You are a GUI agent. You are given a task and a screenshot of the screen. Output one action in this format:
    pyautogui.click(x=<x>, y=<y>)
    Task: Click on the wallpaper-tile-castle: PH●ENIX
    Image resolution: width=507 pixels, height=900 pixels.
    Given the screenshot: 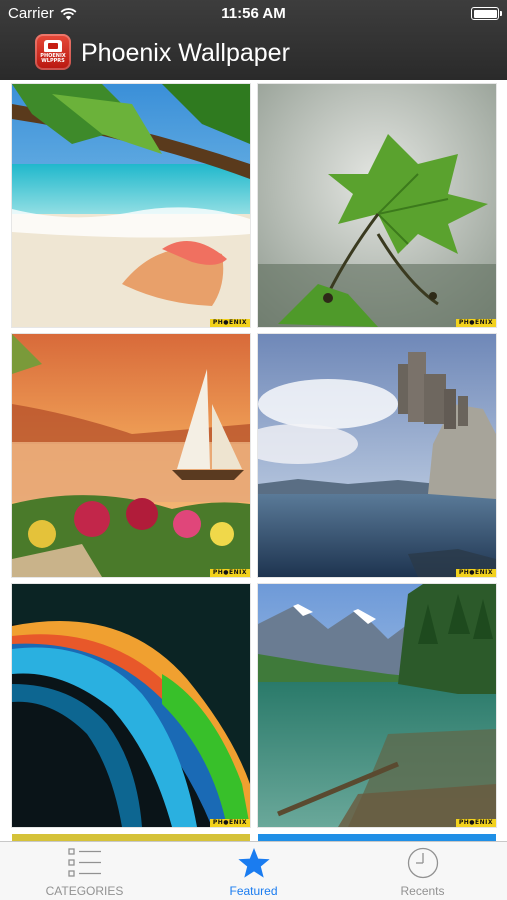 What is the action you would take?
    pyautogui.click(x=377, y=455)
    